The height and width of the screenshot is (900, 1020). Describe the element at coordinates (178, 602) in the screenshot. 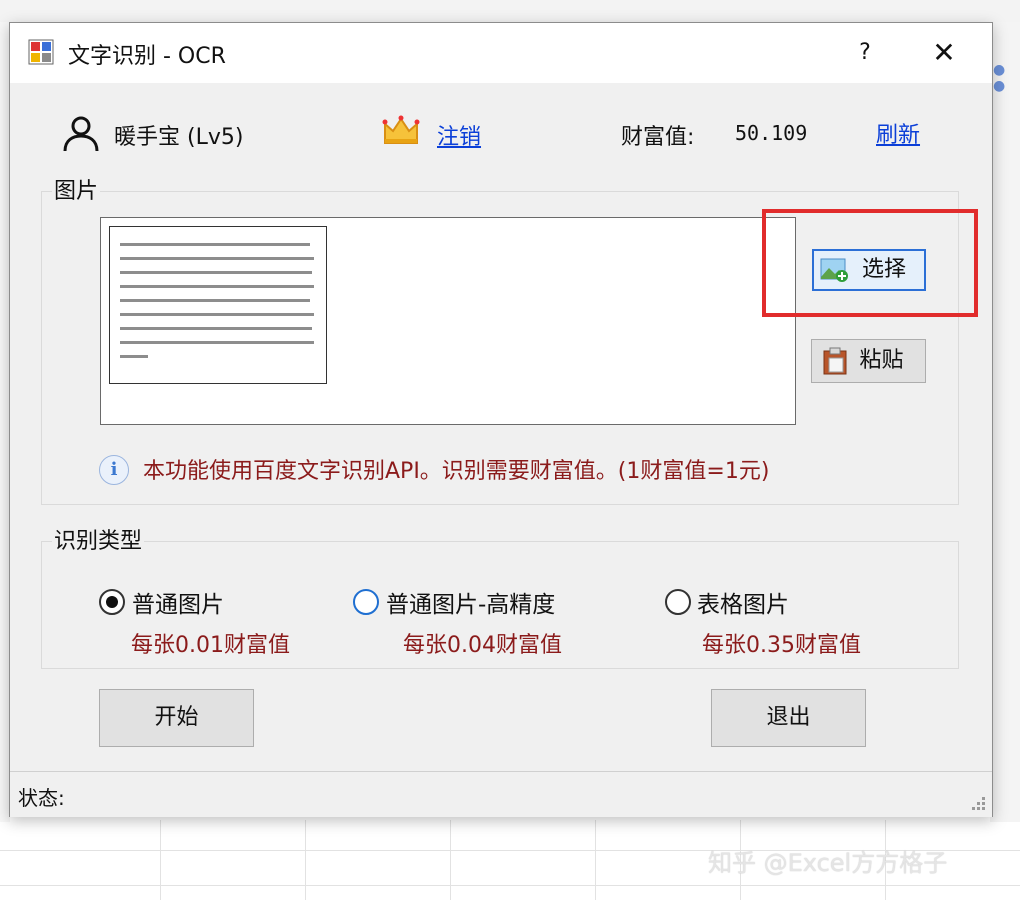

I see `radio-label-normal-image: 普通图片` at that location.